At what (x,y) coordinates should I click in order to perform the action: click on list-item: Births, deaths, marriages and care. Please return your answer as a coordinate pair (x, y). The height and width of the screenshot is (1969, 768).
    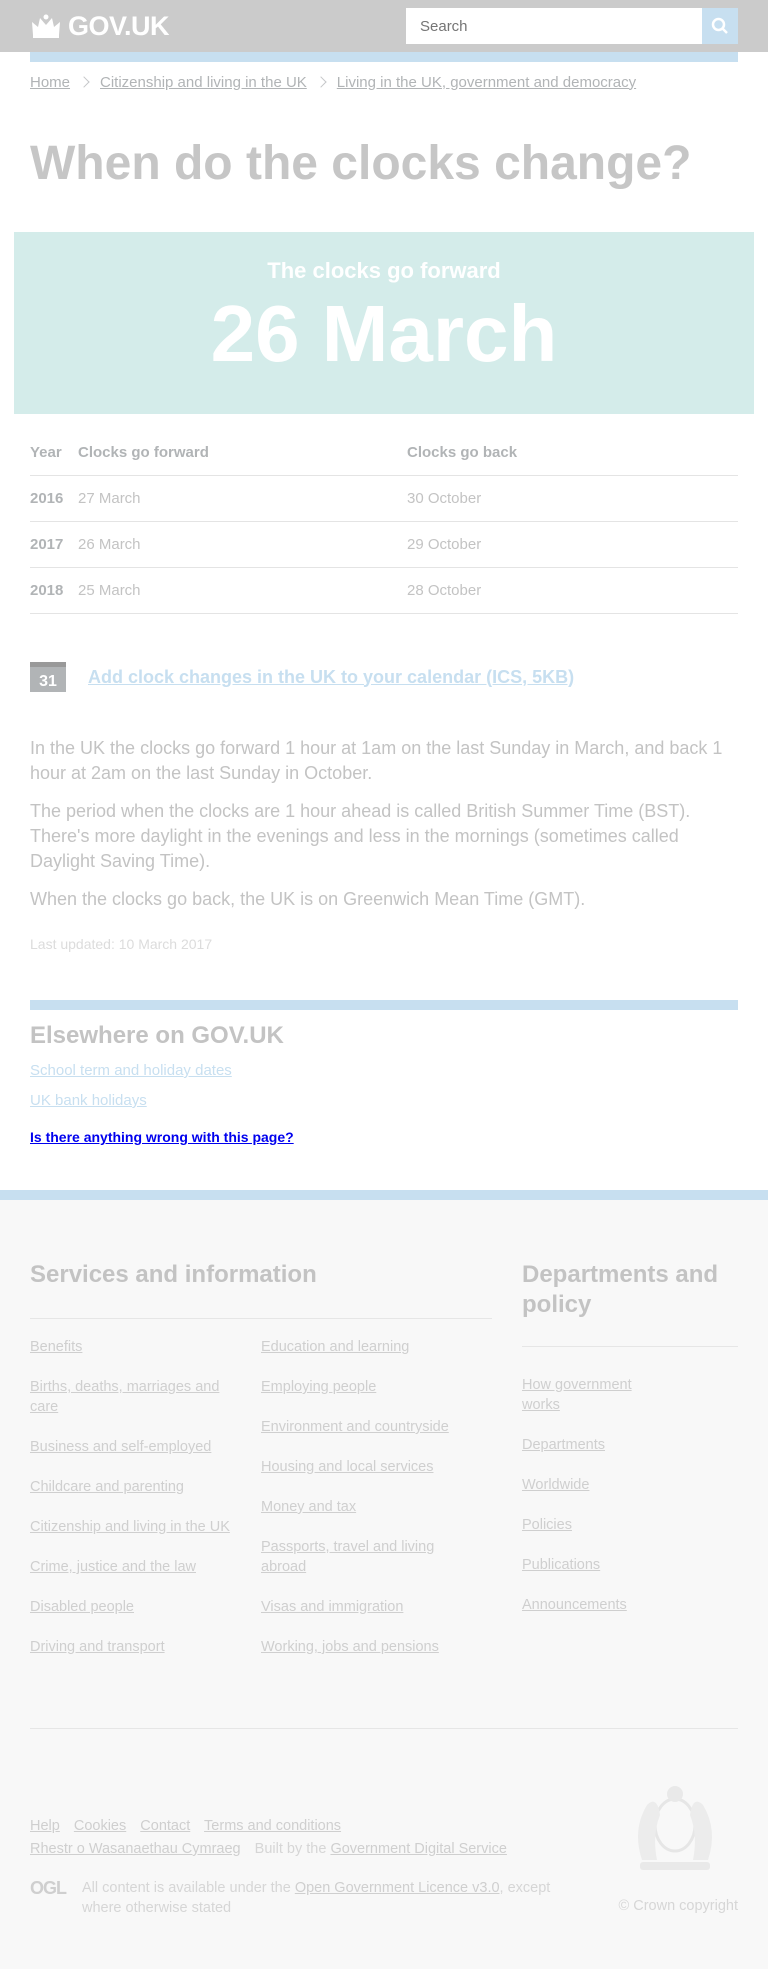
    Looking at the image, I should click on (145, 1397).